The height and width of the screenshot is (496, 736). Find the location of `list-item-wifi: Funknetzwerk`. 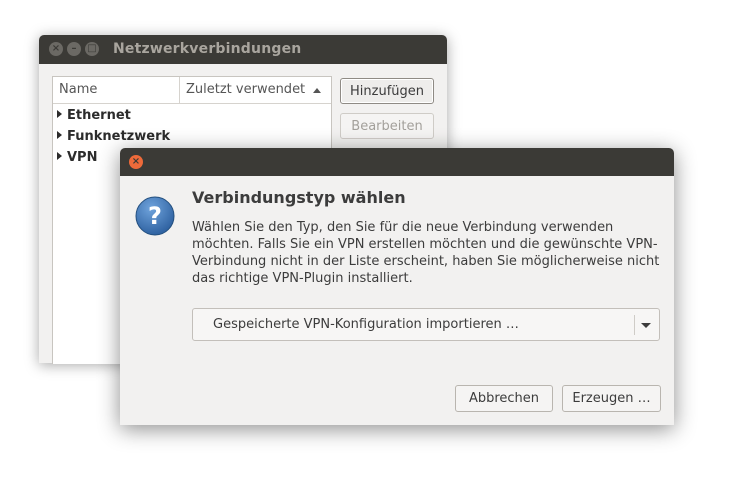

list-item-wifi: Funknetzwerk is located at coordinates (113, 139).